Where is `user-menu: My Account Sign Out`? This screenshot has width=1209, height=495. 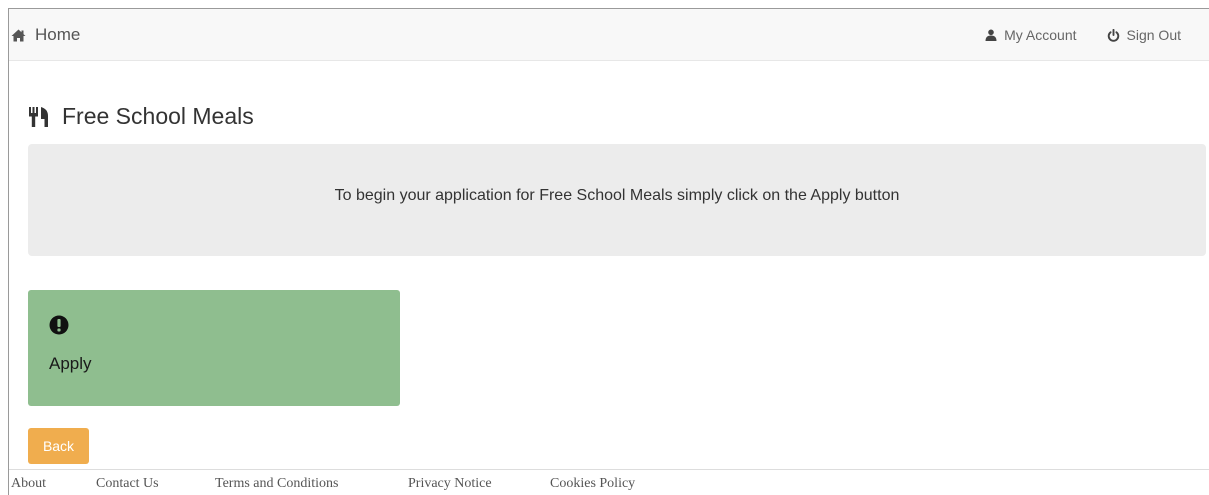 user-menu: My Account Sign Out is located at coordinates (1083, 35).